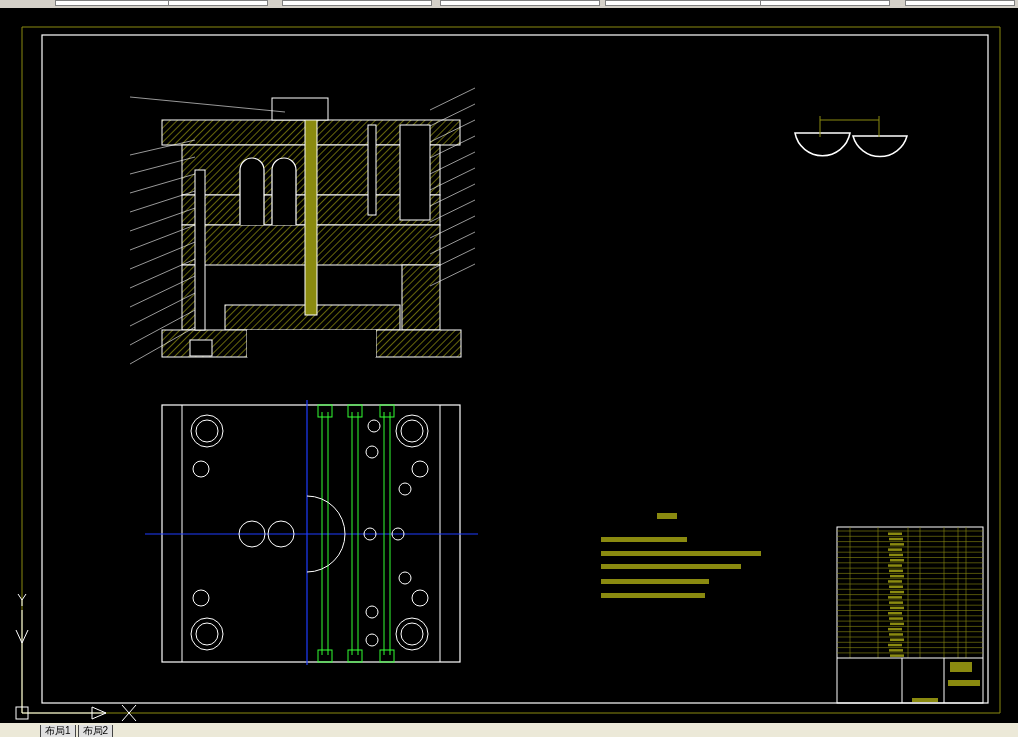  Describe the element at coordinates (58, 731) in the screenshot. I see `layout-tab: 布局1` at that location.